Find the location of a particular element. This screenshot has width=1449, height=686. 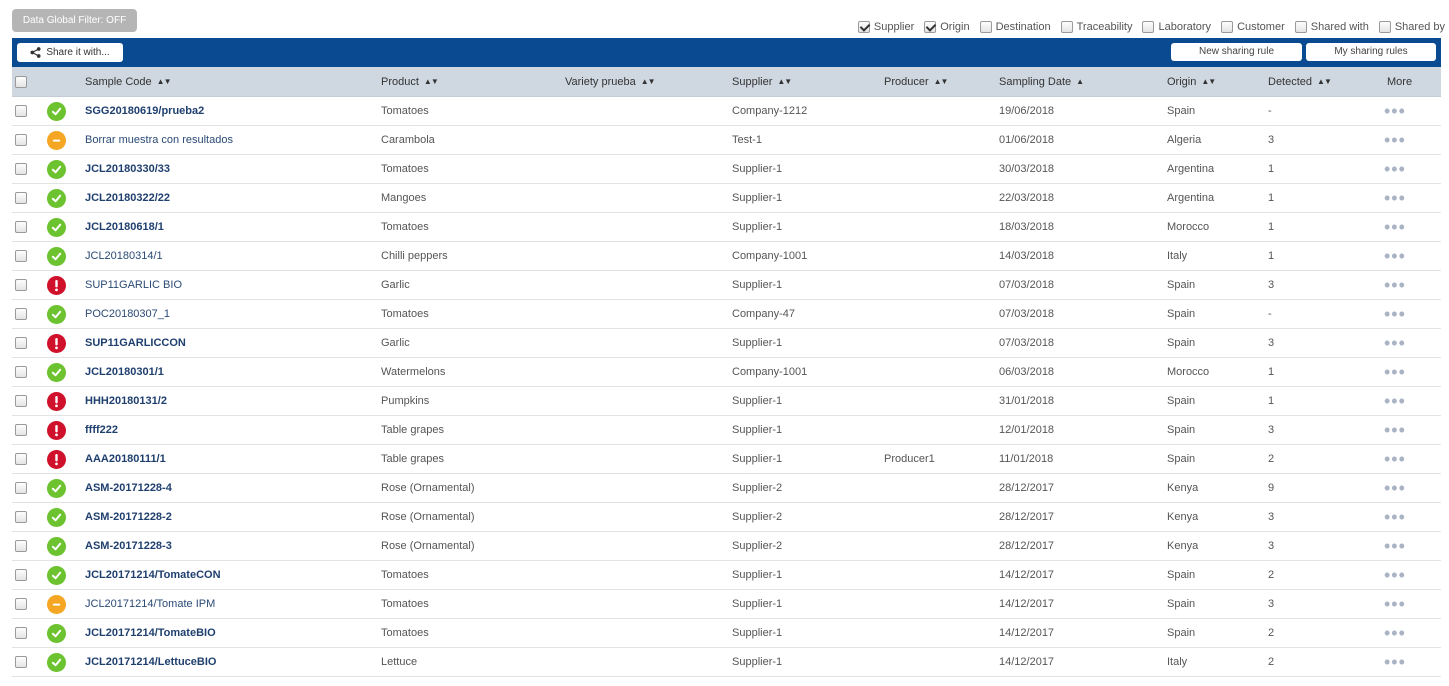

toggle-traceability: Traceability is located at coordinates (1096, 27).